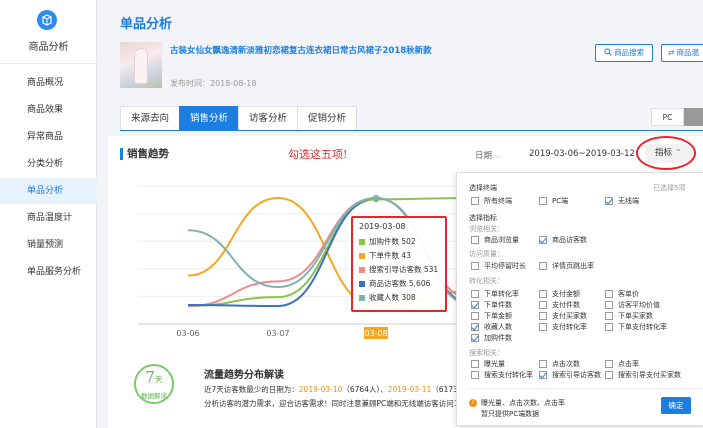 The height and width of the screenshot is (428, 703). Describe the element at coordinates (501, 240) in the screenshot. I see `traffic-option-label: 商品浏览量` at that location.